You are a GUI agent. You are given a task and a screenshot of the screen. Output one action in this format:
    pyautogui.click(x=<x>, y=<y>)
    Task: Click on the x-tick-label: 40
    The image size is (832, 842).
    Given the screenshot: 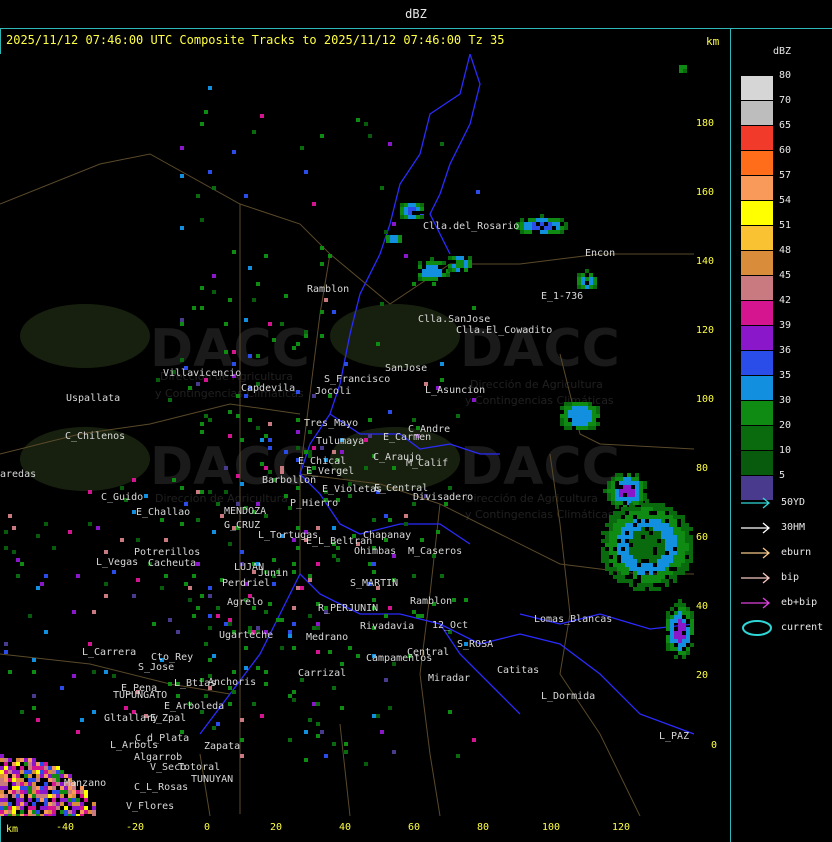 What is the action you would take?
    pyautogui.click(x=345, y=827)
    